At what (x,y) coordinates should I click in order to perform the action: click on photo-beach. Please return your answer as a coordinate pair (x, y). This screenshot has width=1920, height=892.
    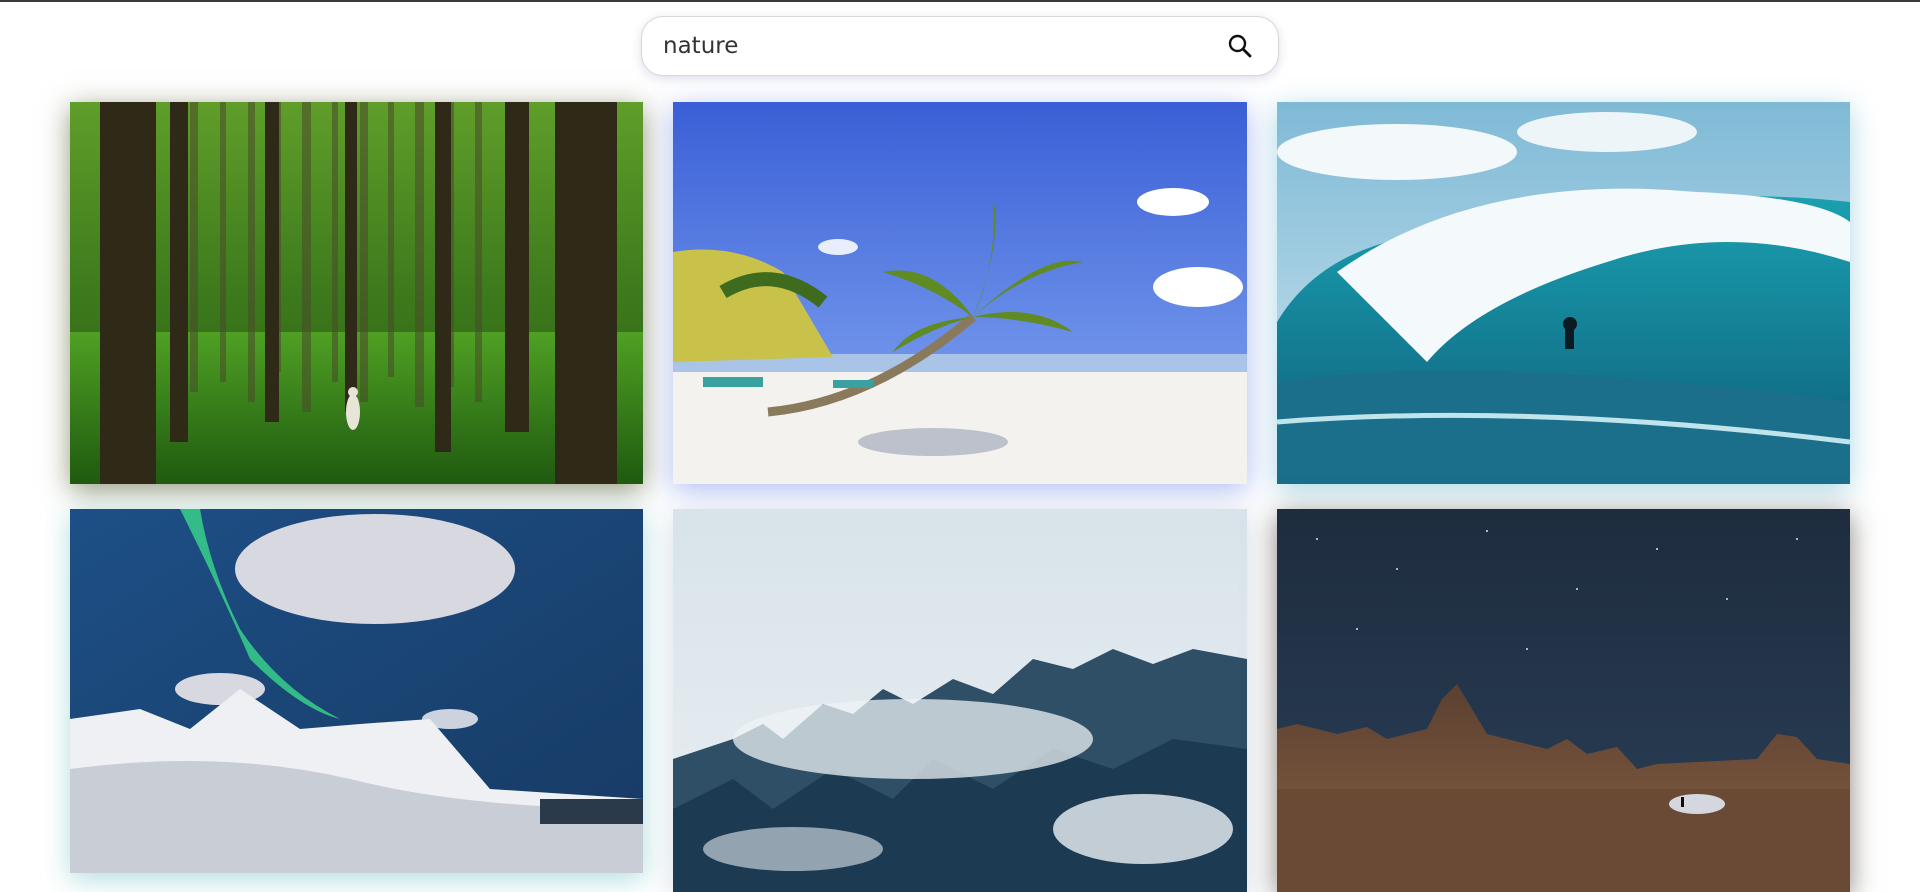
    Looking at the image, I should click on (960, 293).